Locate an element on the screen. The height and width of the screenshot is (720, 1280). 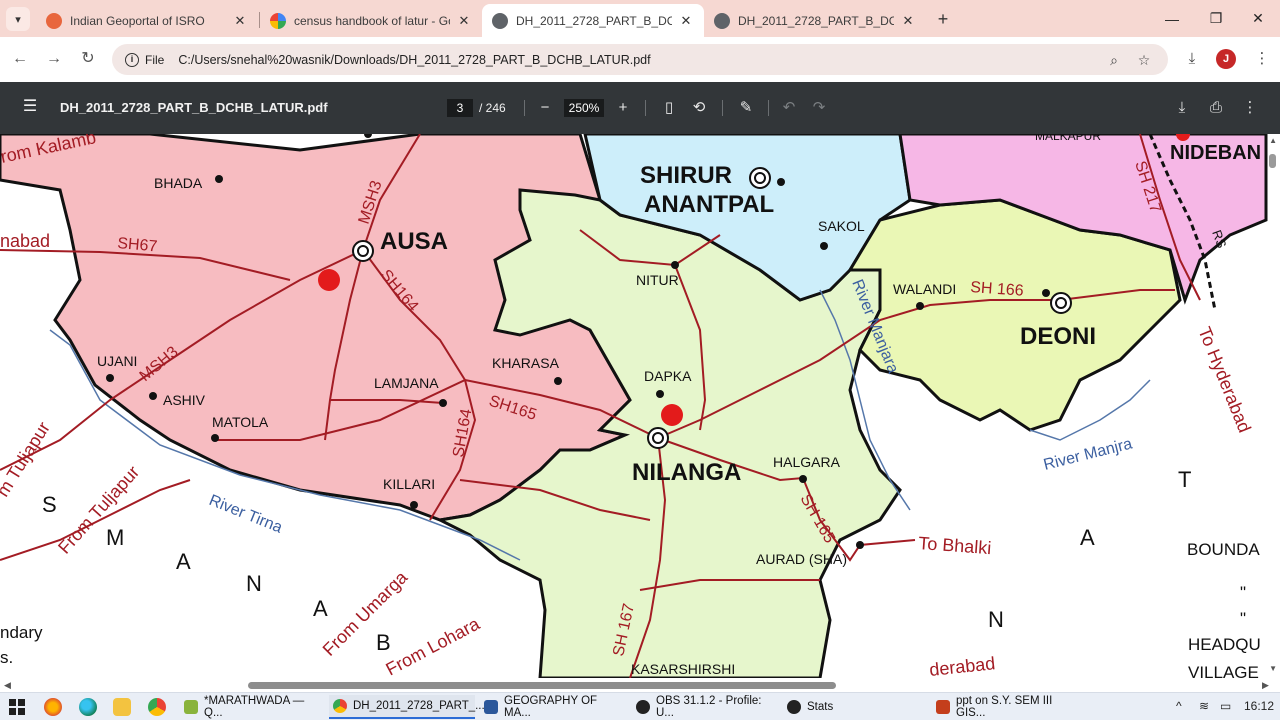
annotate-button: ✎ is located at coordinates (746, 108).